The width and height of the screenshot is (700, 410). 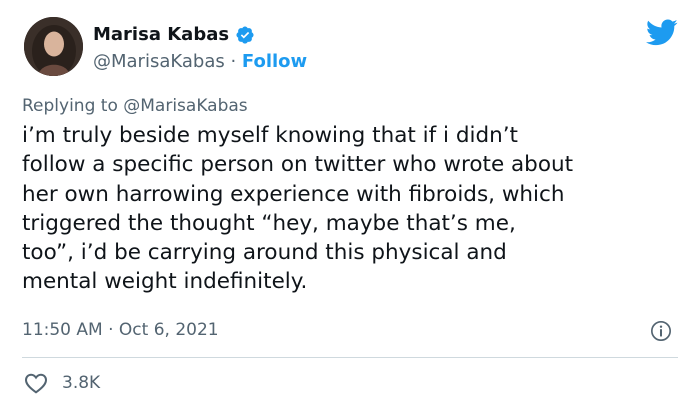 I want to click on verified-badge-icon, so click(x=245, y=34).